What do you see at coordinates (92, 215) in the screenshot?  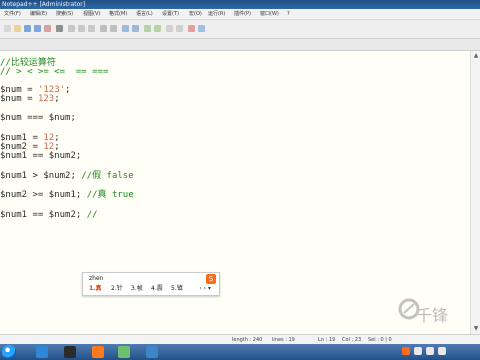 I see `code-token: //` at bounding box center [92, 215].